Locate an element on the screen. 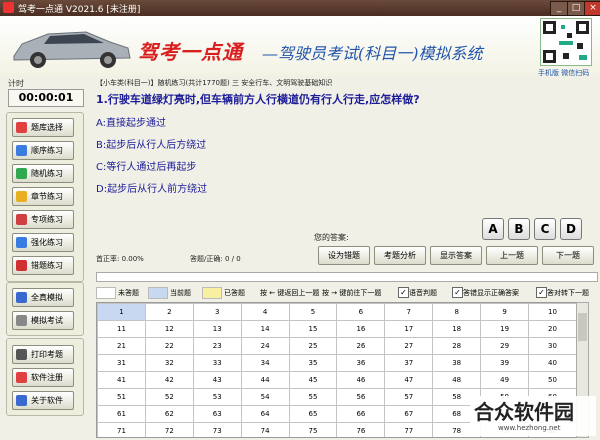 The height and width of the screenshot is (440, 600). question-cell: 36 is located at coordinates (361, 363).